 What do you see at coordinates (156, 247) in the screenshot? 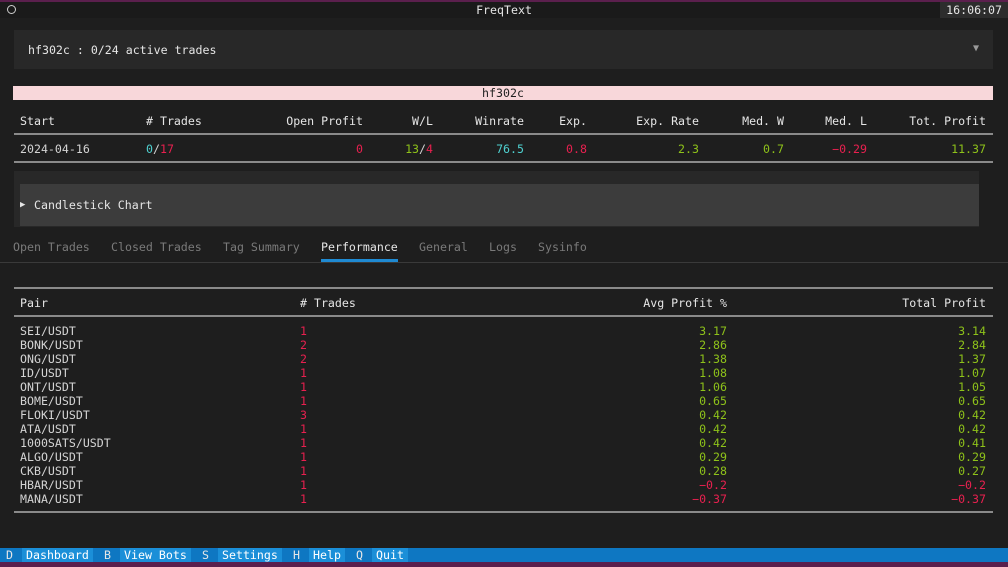
I see `tab-closed-trades: Closed Trades` at bounding box center [156, 247].